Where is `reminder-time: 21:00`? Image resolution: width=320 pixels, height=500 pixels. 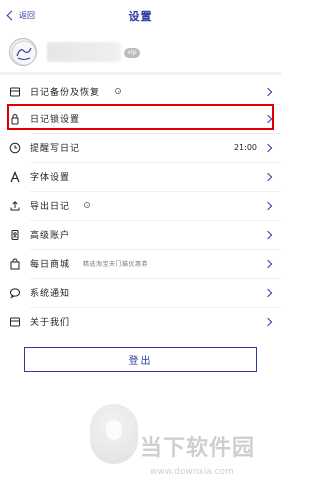
reminder-time: 21:00 is located at coordinates (245, 147).